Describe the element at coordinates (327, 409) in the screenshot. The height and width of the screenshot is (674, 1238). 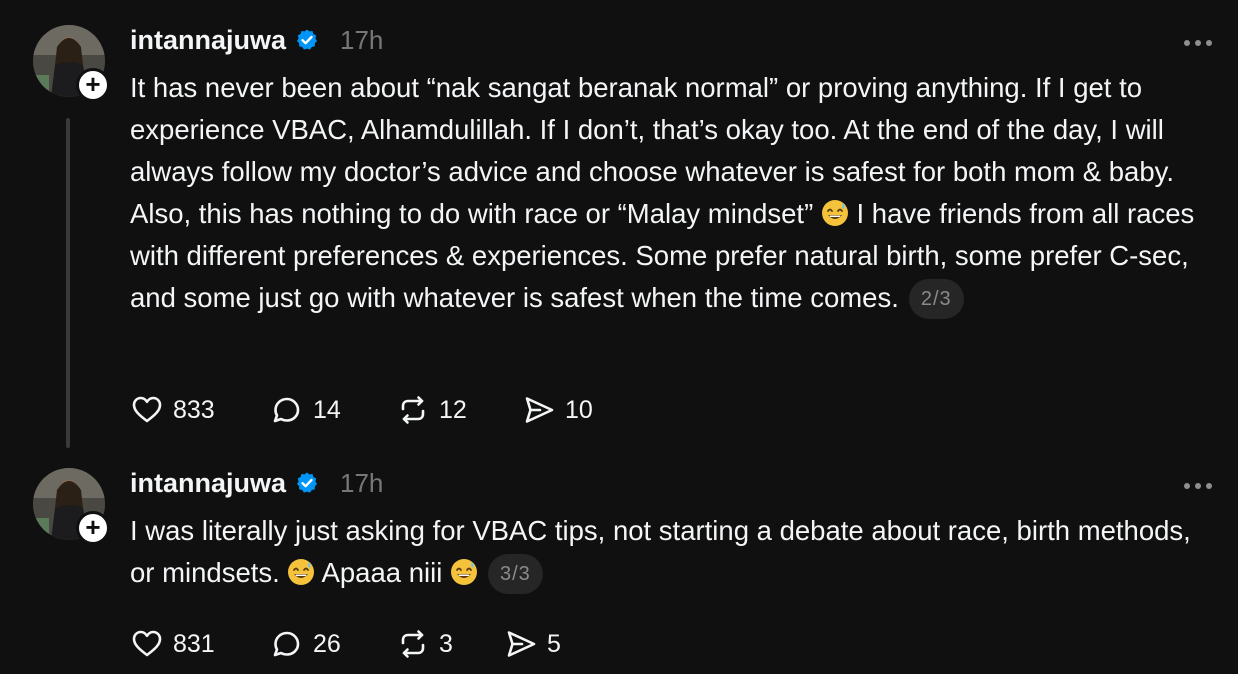
I see `reply-count: 14` at that location.